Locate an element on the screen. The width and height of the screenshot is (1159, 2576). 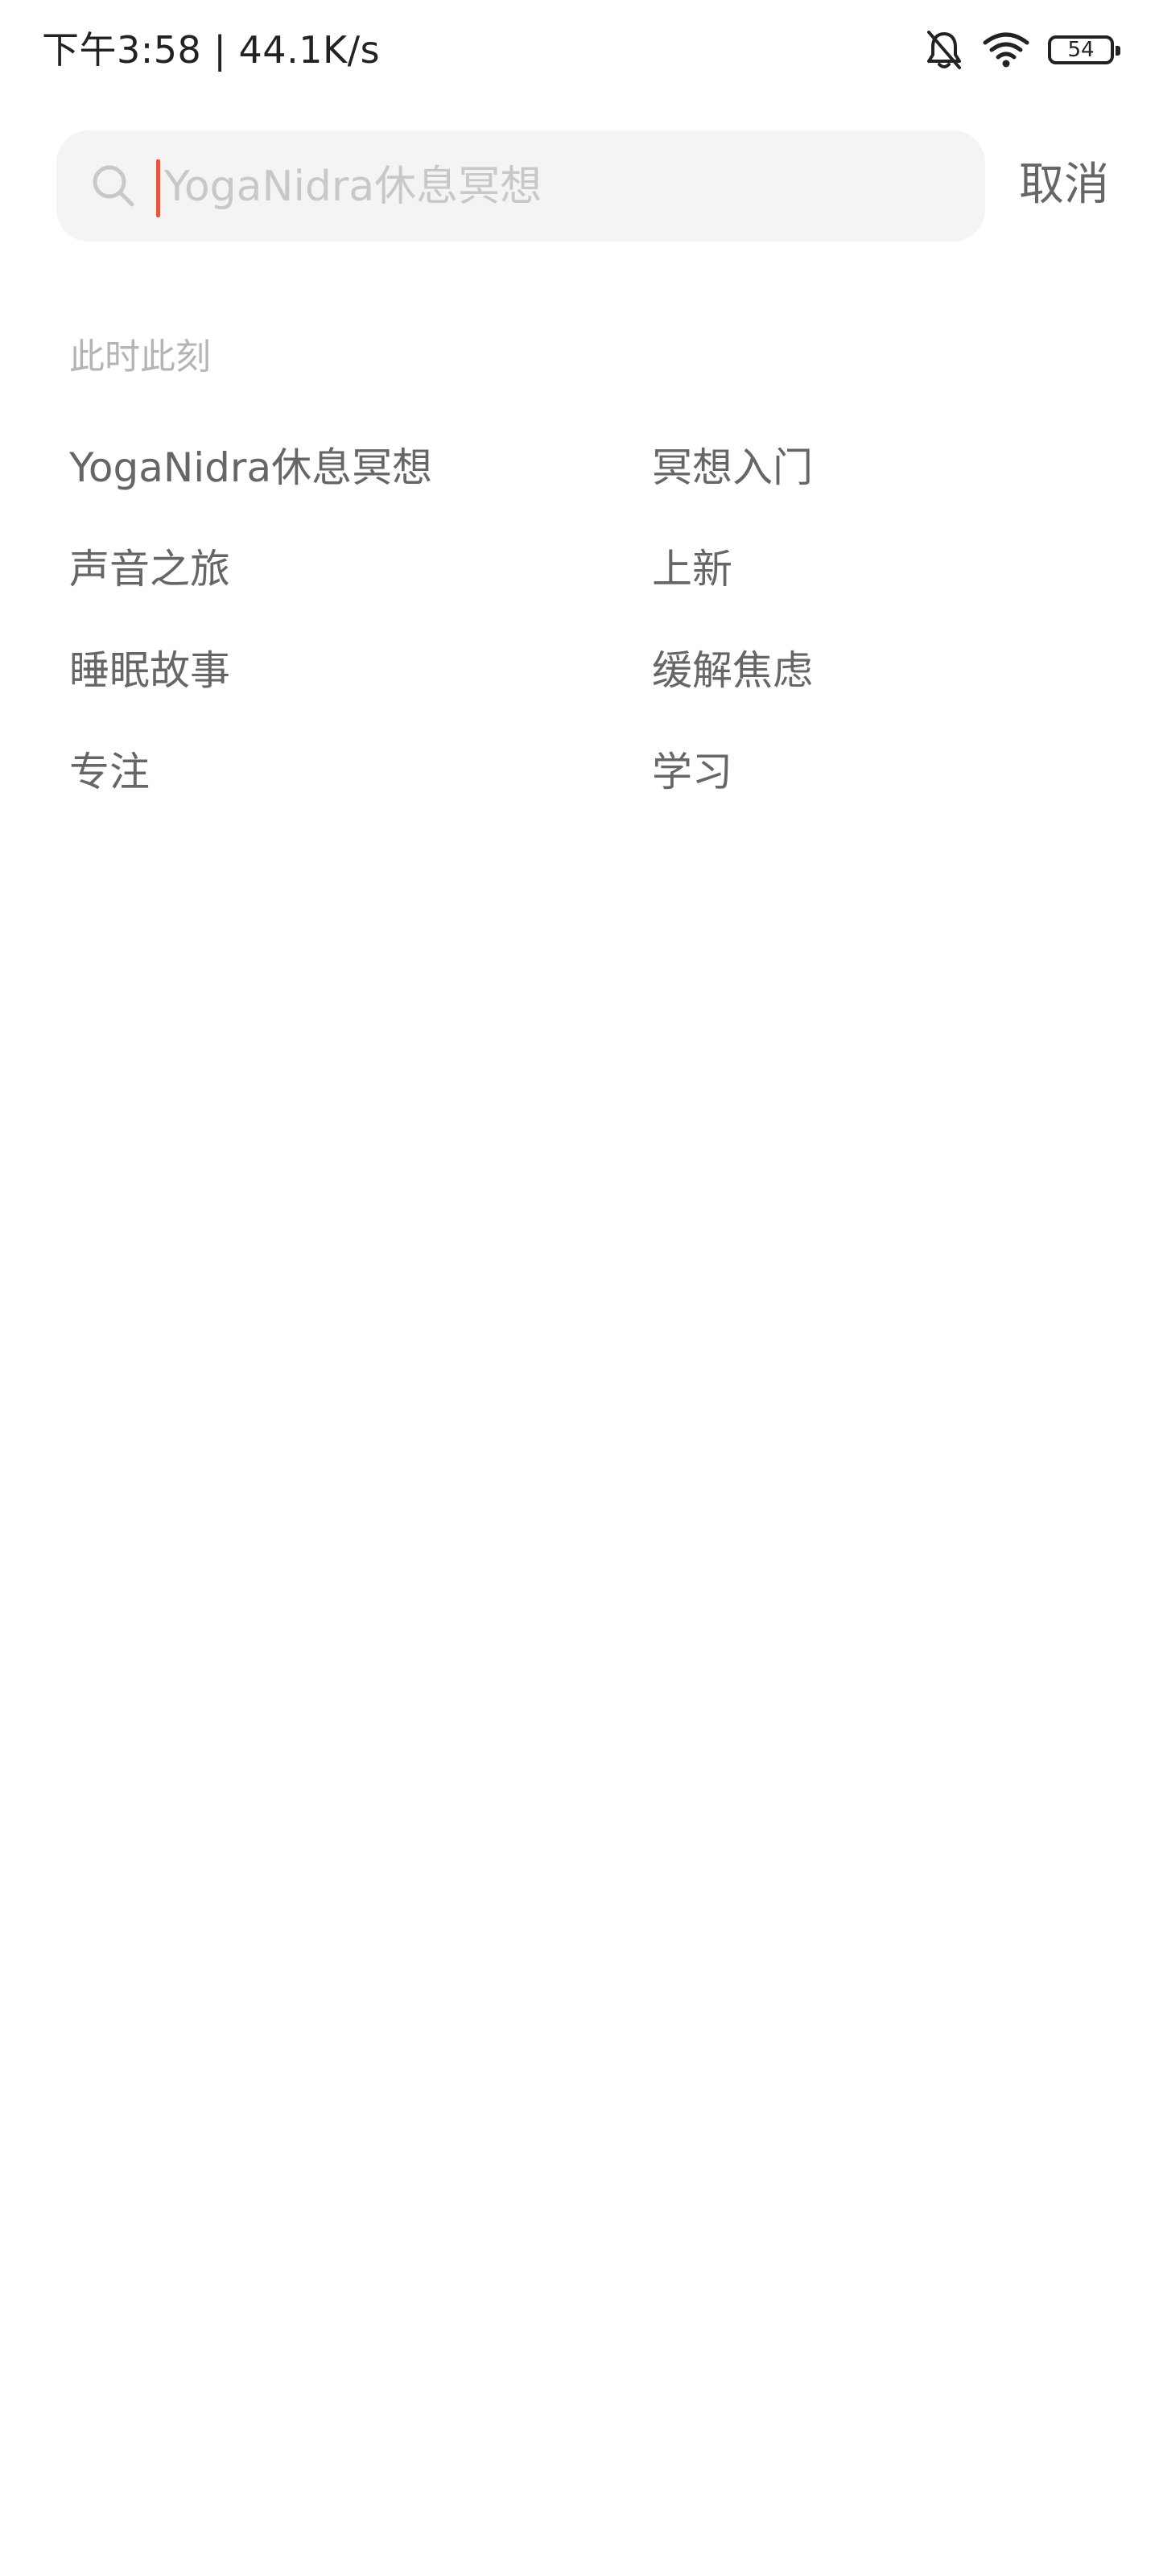
suggestion-item: 上新 is located at coordinates (692, 569).